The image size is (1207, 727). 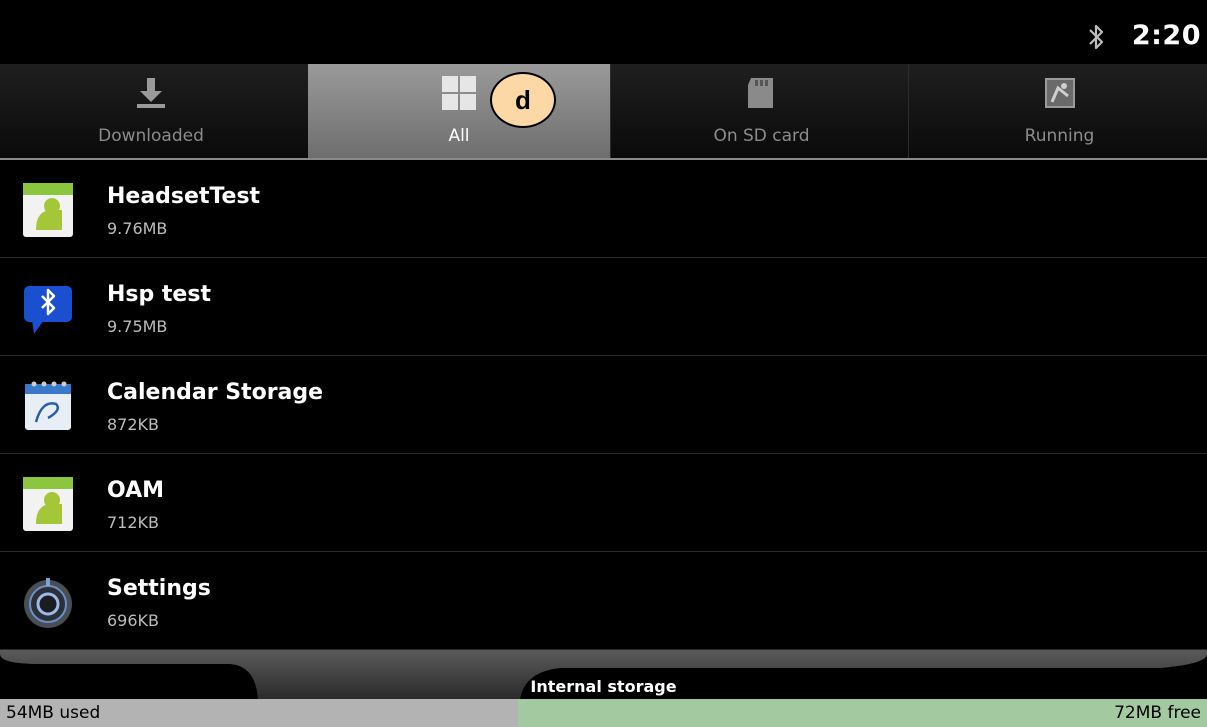 What do you see at coordinates (603, 32) in the screenshot?
I see `status-bar: 2:20` at bounding box center [603, 32].